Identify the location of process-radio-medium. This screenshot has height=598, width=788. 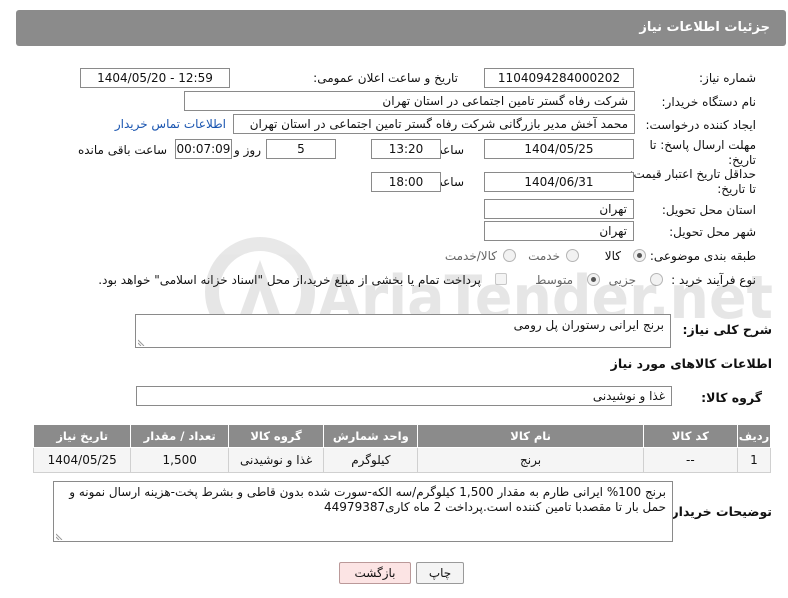
(593, 279).